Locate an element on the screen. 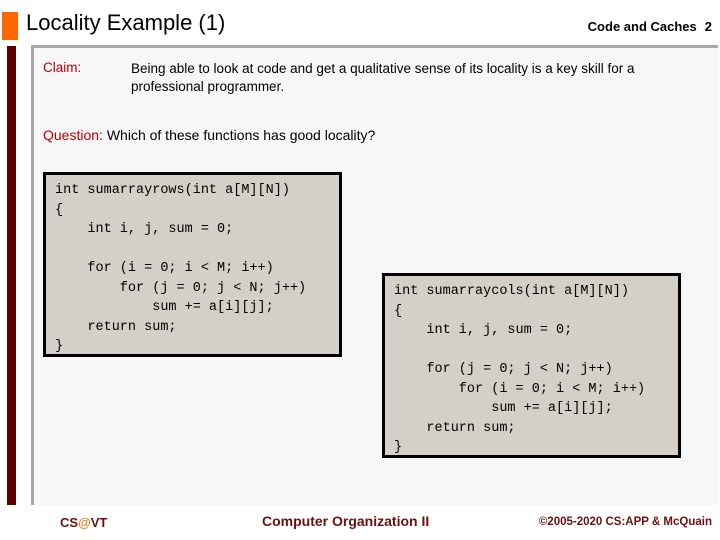 The width and height of the screenshot is (720, 540). logo-prefix: CS is located at coordinates (69, 522).